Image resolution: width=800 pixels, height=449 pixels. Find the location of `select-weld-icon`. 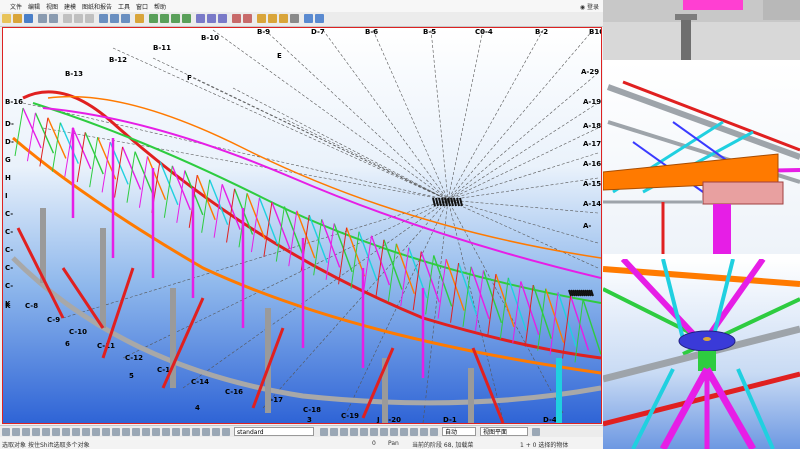

select-weld-icon is located at coordinates (36, 432).